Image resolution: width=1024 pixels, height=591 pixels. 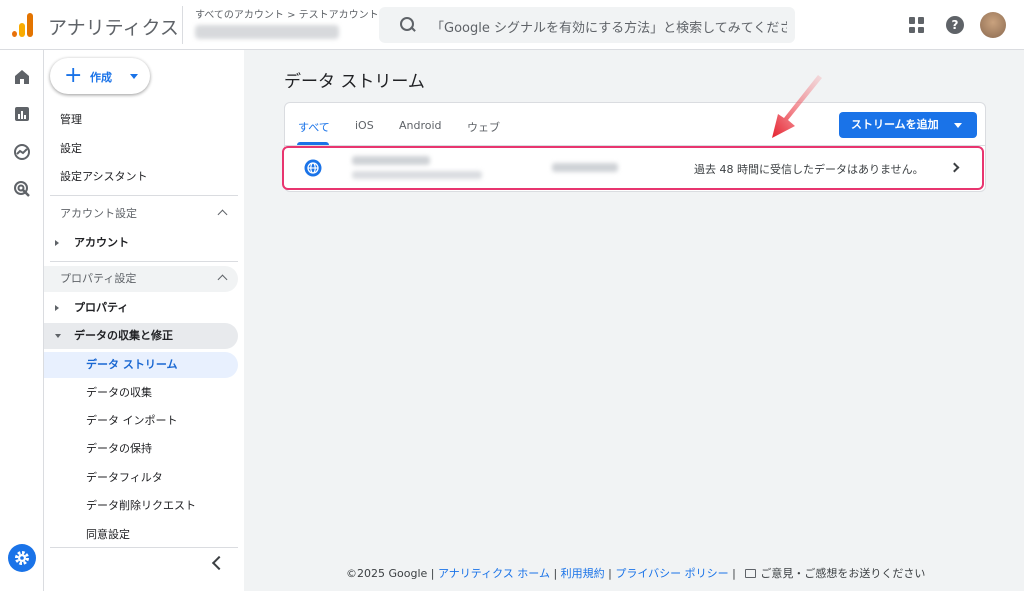 What do you see at coordinates (141, 214) in the screenshot?
I see `section-account-settings: アカウント設定` at bounding box center [141, 214].